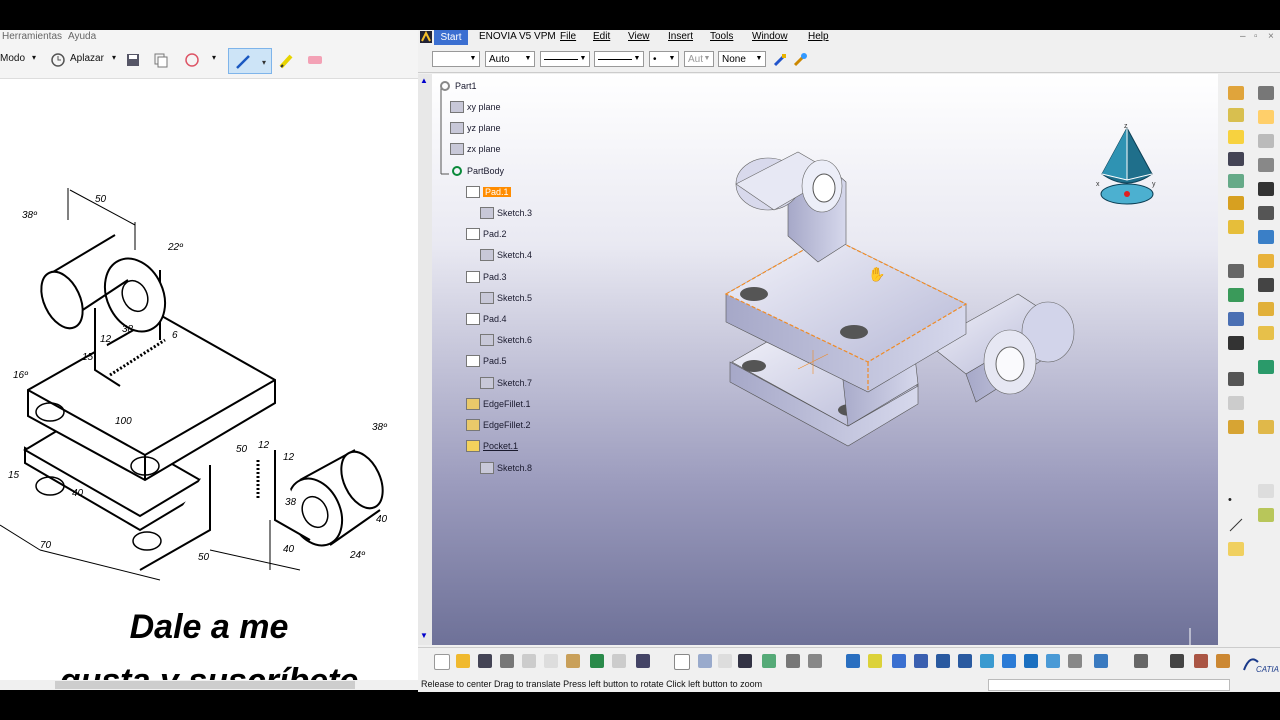  Describe the element at coordinates (1236, 137) in the screenshot. I see `shaft-tool-icon` at that location.